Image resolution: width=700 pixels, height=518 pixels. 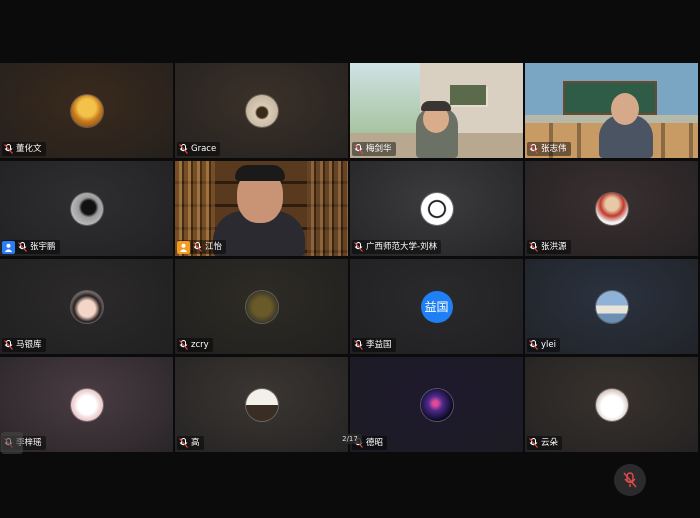 I want to click on participant-label: 张志伟, so click(x=549, y=149).